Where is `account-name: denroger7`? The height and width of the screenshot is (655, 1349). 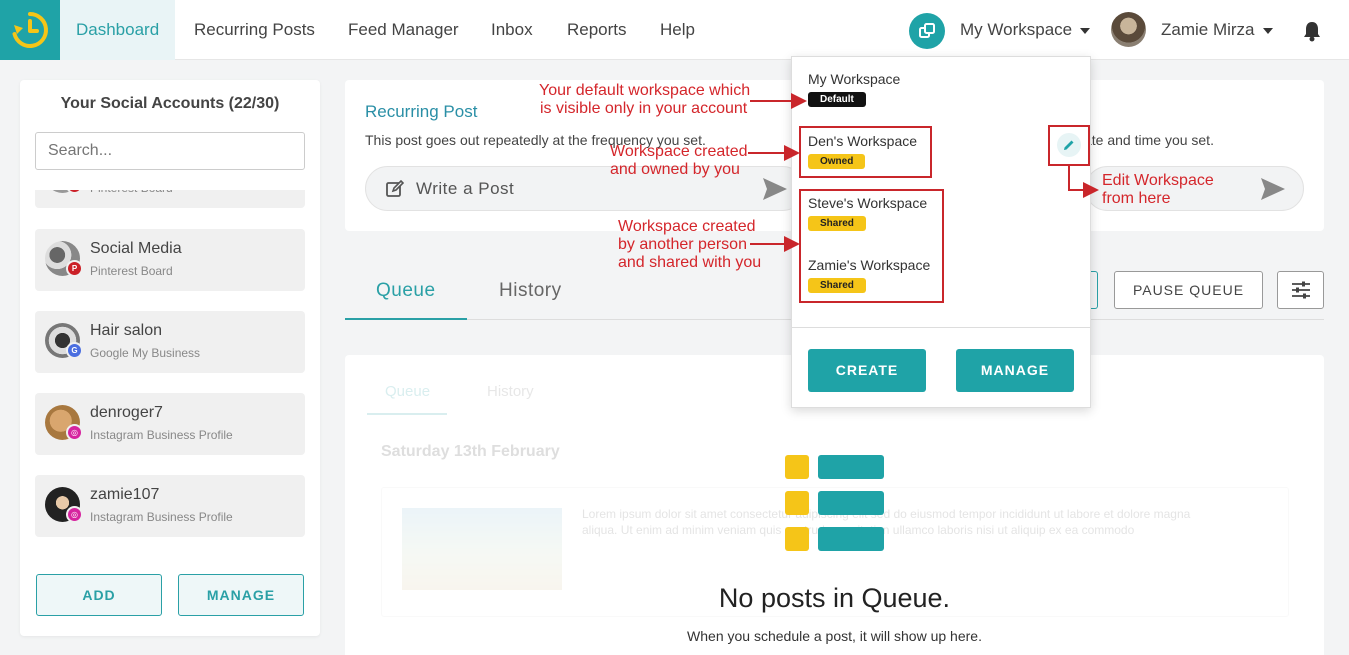 account-name: denroger7 is located at coordinates (126, 412).